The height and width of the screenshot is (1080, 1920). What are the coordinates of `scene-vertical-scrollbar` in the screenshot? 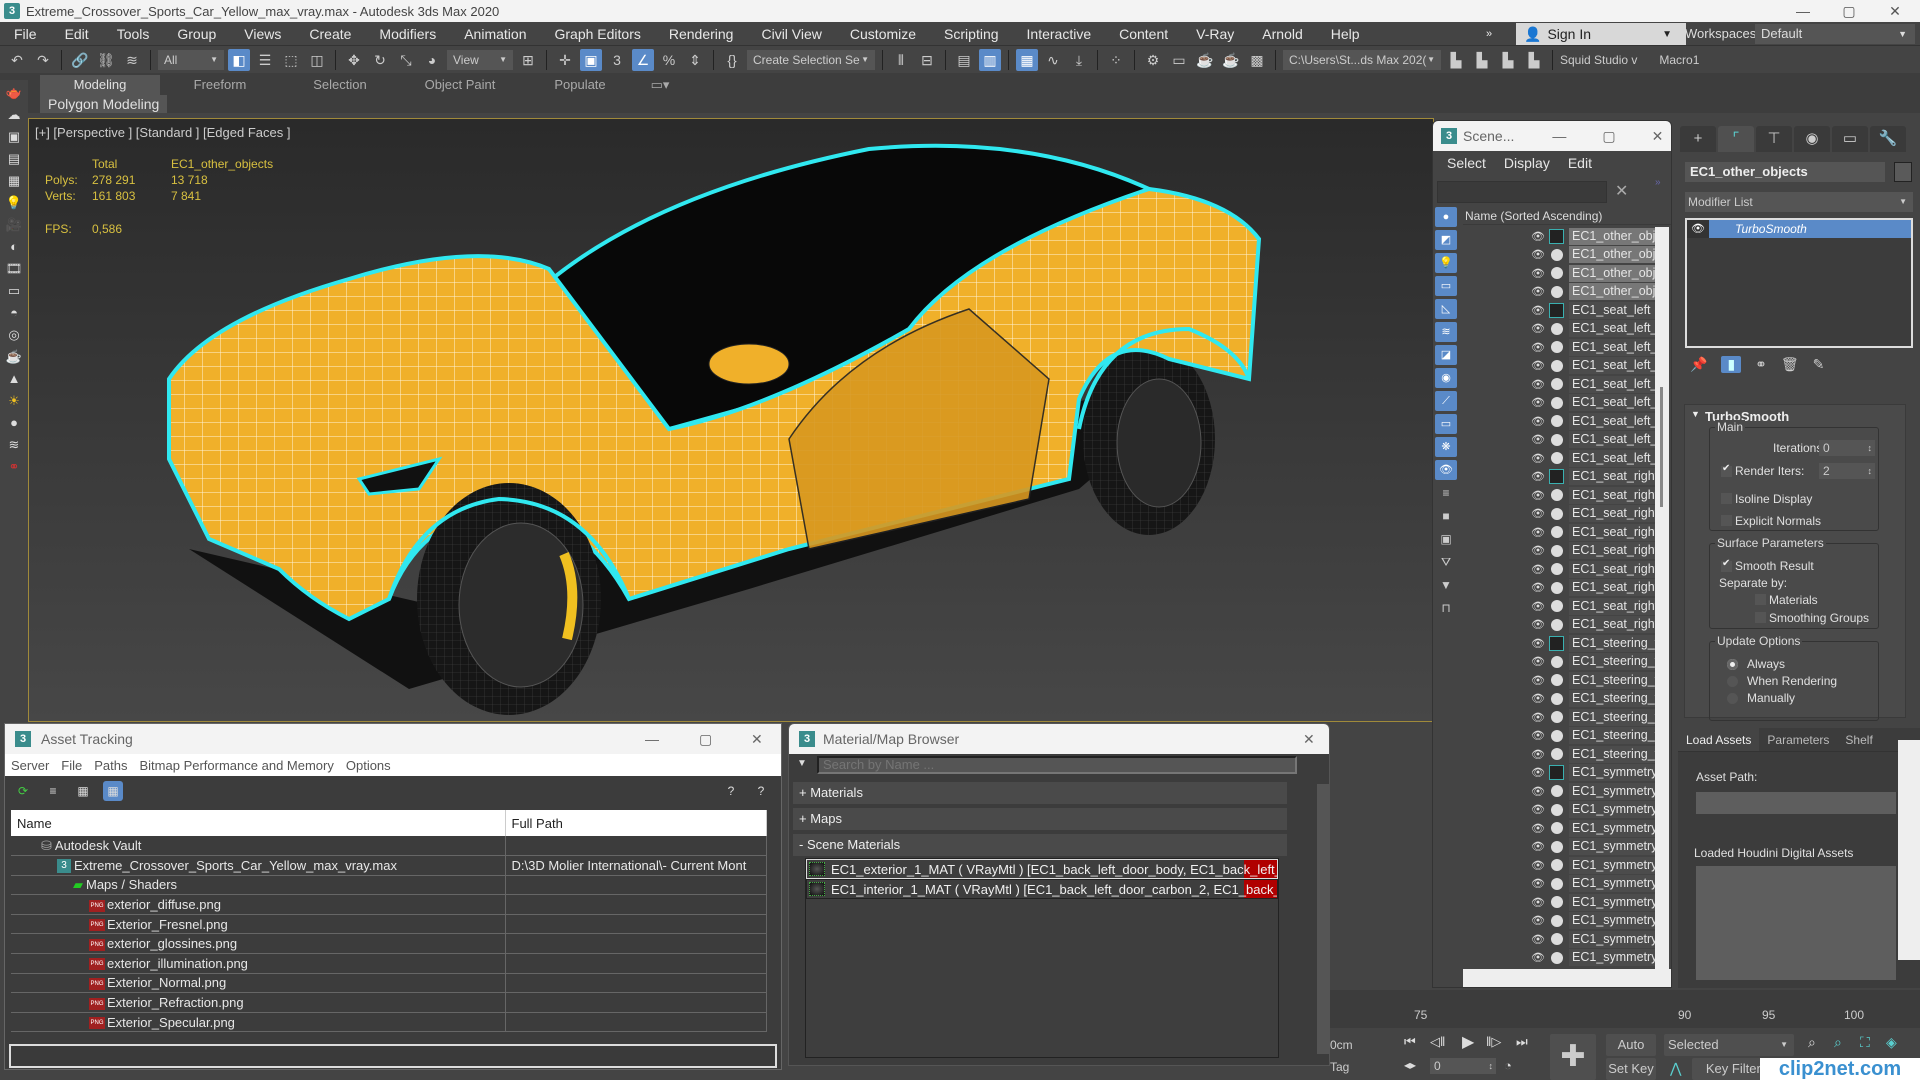 It's located at (1662, 598).